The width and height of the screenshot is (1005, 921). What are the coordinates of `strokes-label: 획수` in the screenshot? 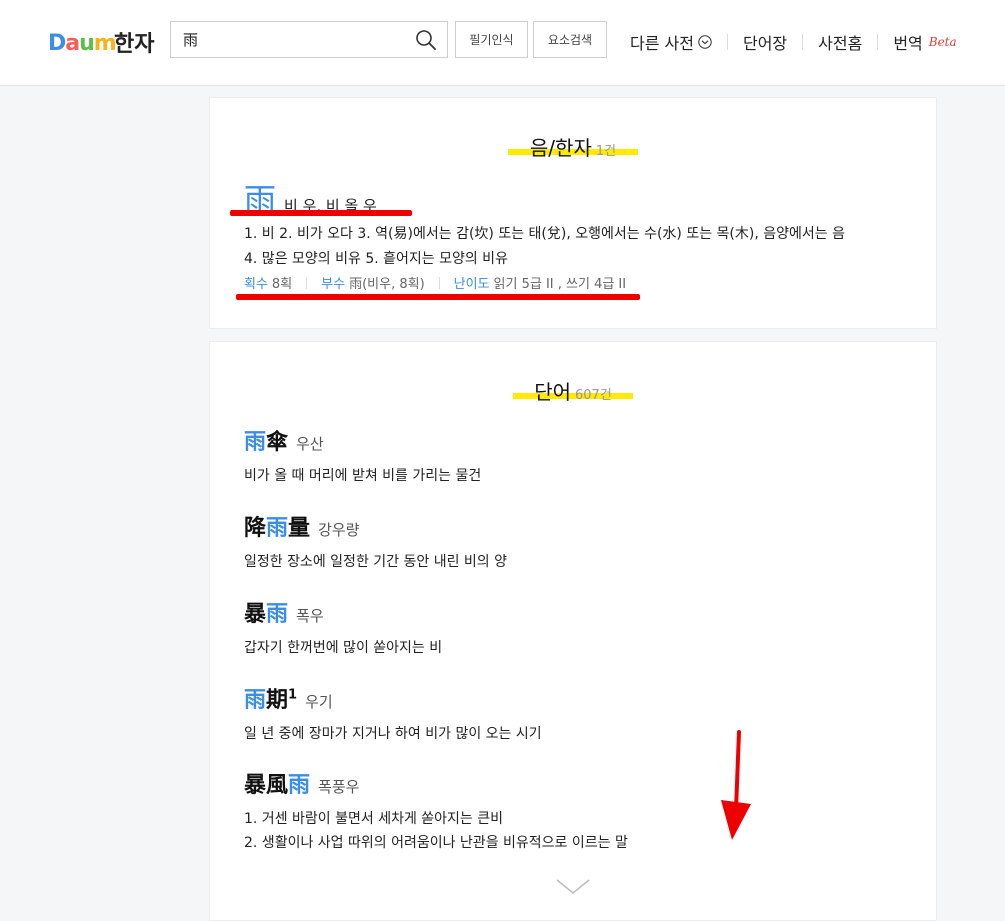 It's located at (256, 284).